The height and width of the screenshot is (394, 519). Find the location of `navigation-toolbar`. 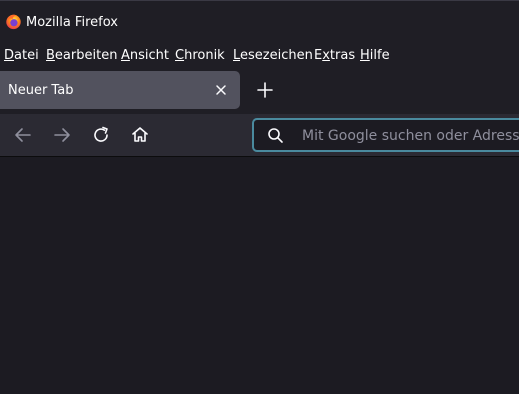

navigation-toolbar is located at coordinates (259, 135).